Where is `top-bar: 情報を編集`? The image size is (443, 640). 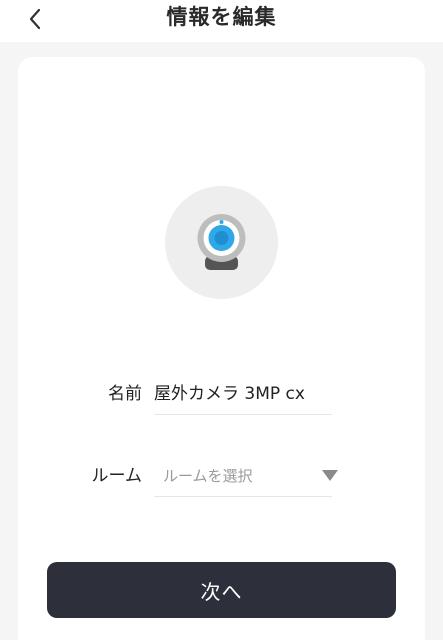
top-bar: 情報を編集 is located at coordinates (221, 21).